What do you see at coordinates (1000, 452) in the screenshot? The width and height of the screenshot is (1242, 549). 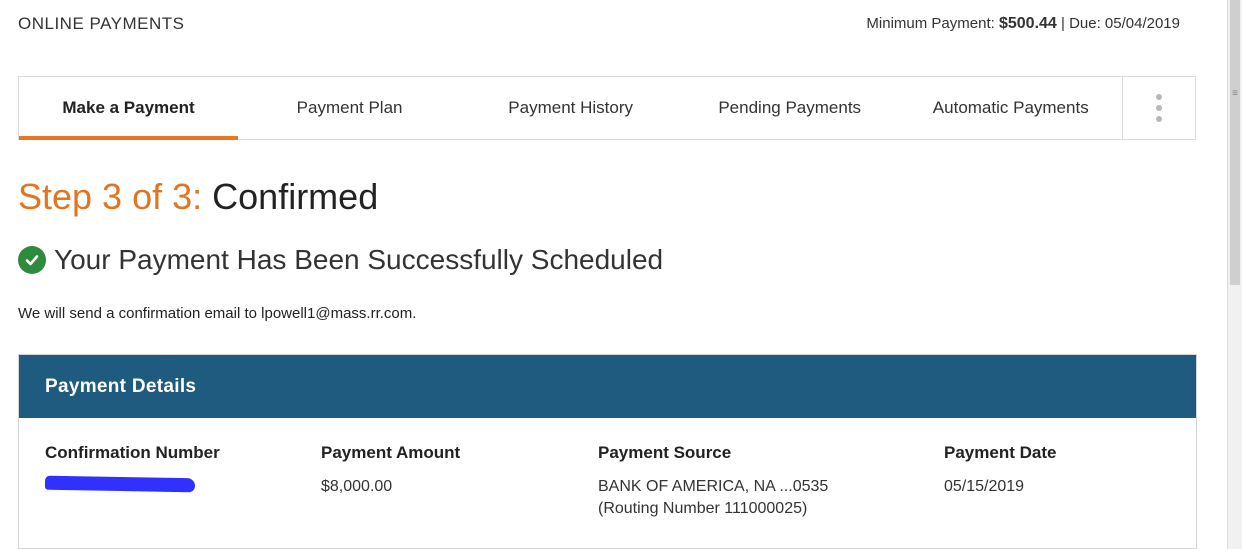 I see `column-label: Payment Date` at bounding box center [1000, 452].